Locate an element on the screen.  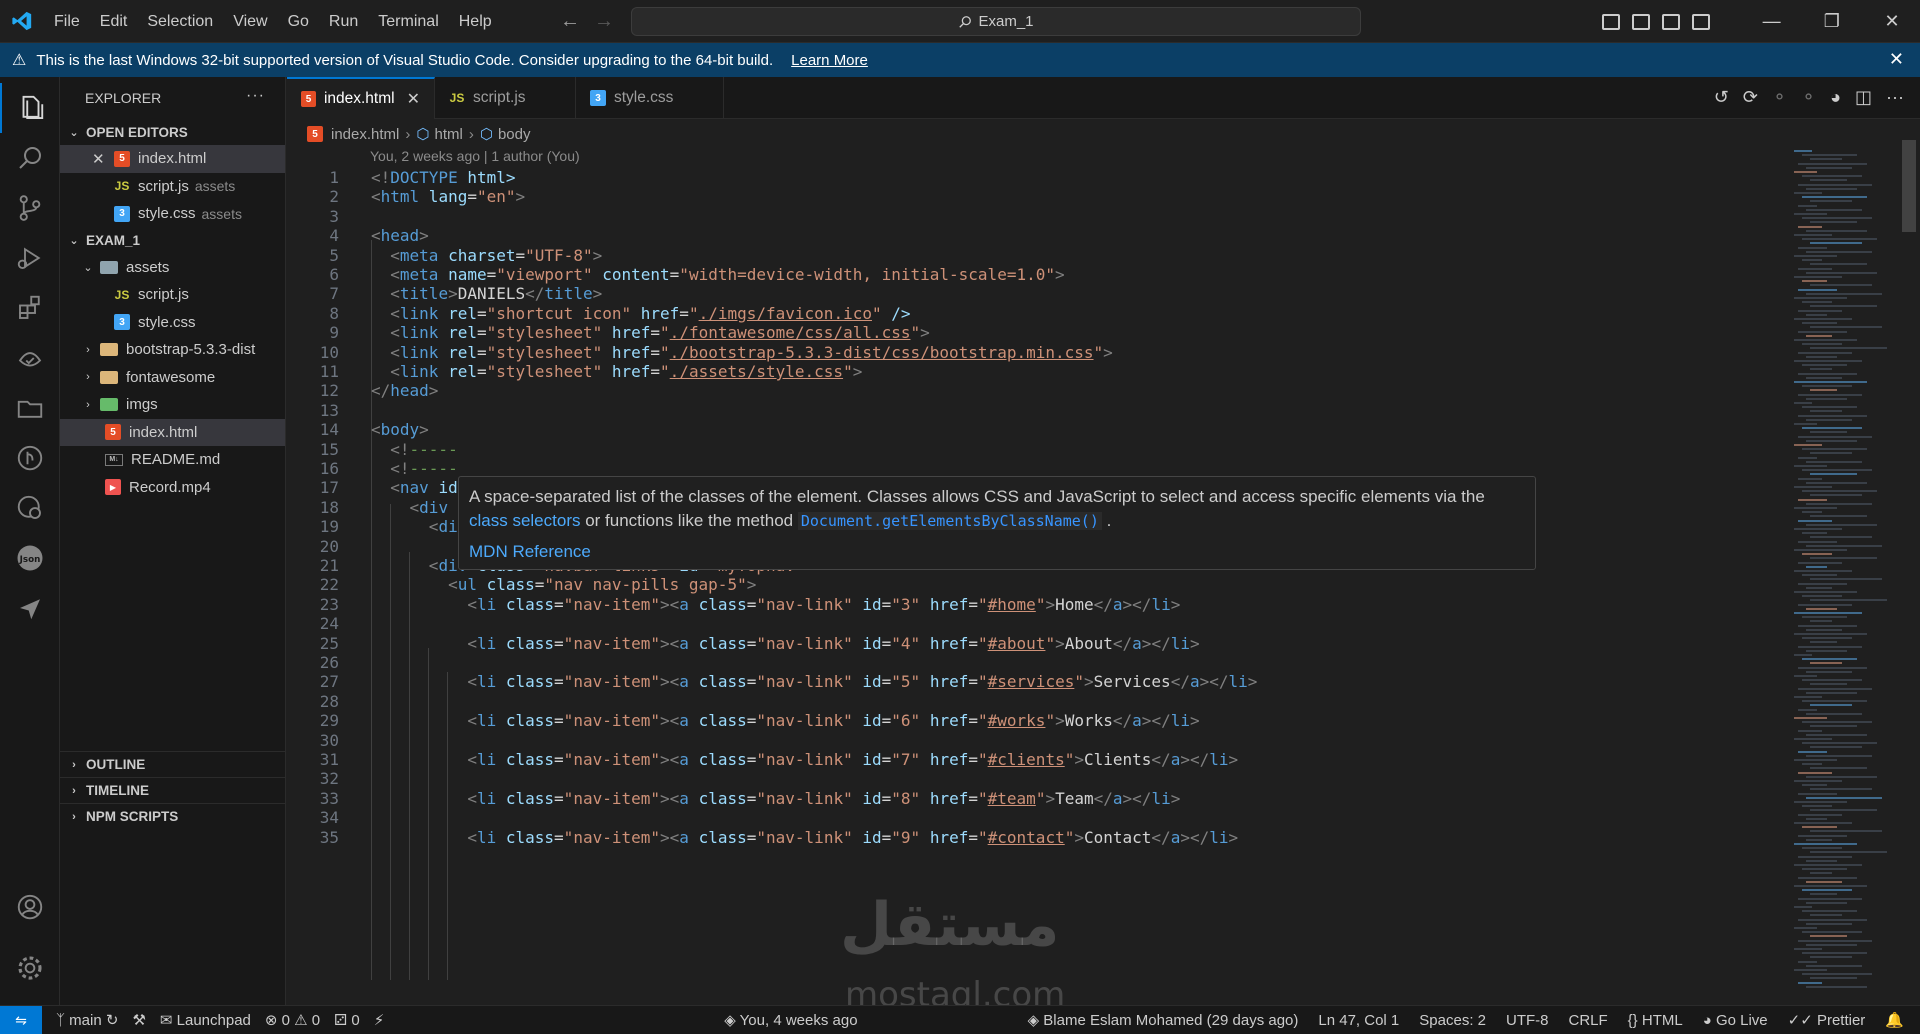
close-tab-icon: ✕ is located at coordinates (413, 99).